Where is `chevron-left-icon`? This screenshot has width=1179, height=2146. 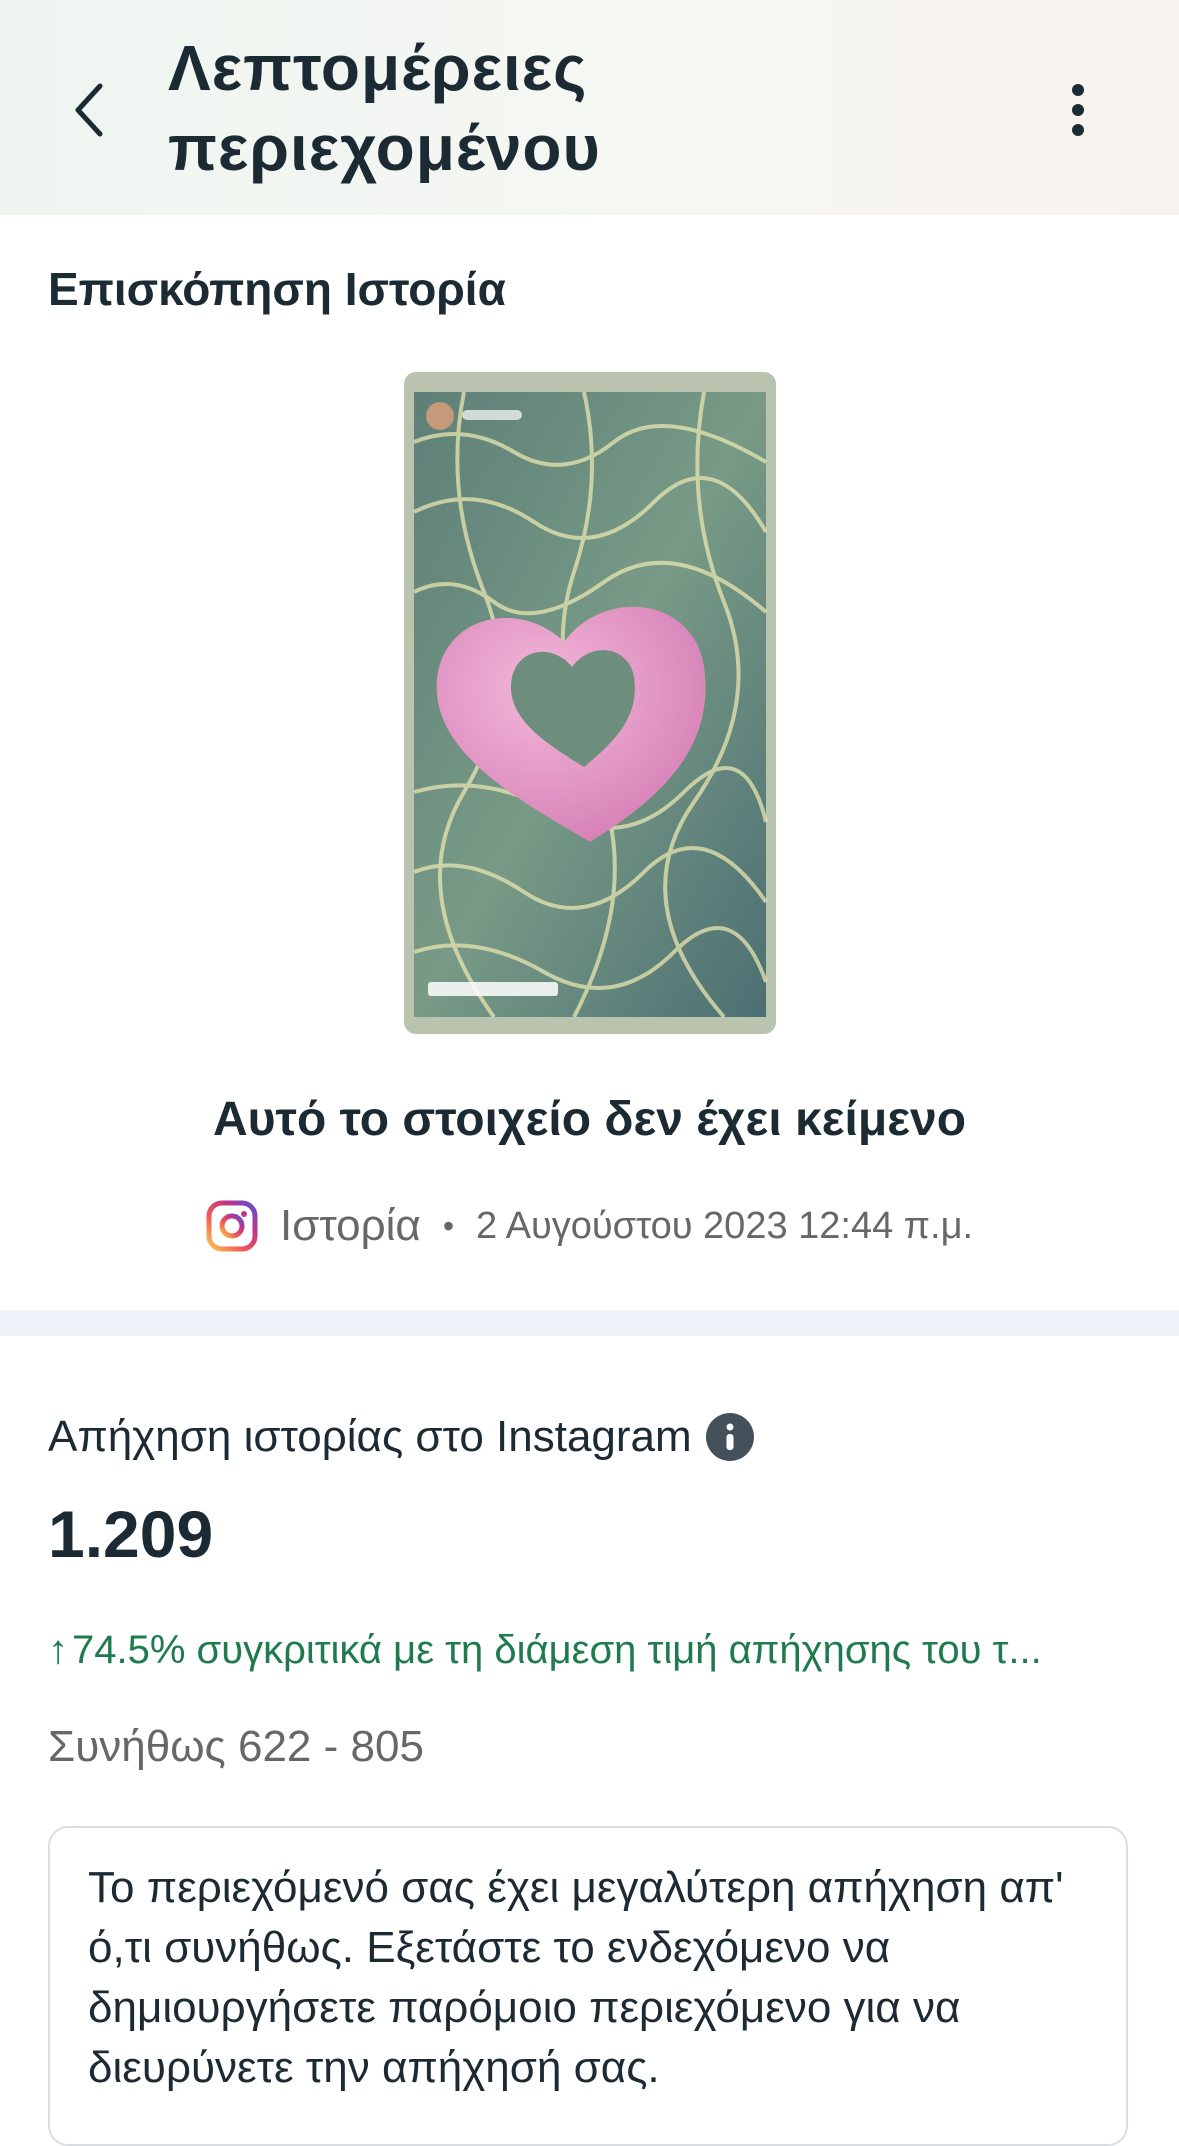 chevron-left-icon is located at coordinates (89, 110).